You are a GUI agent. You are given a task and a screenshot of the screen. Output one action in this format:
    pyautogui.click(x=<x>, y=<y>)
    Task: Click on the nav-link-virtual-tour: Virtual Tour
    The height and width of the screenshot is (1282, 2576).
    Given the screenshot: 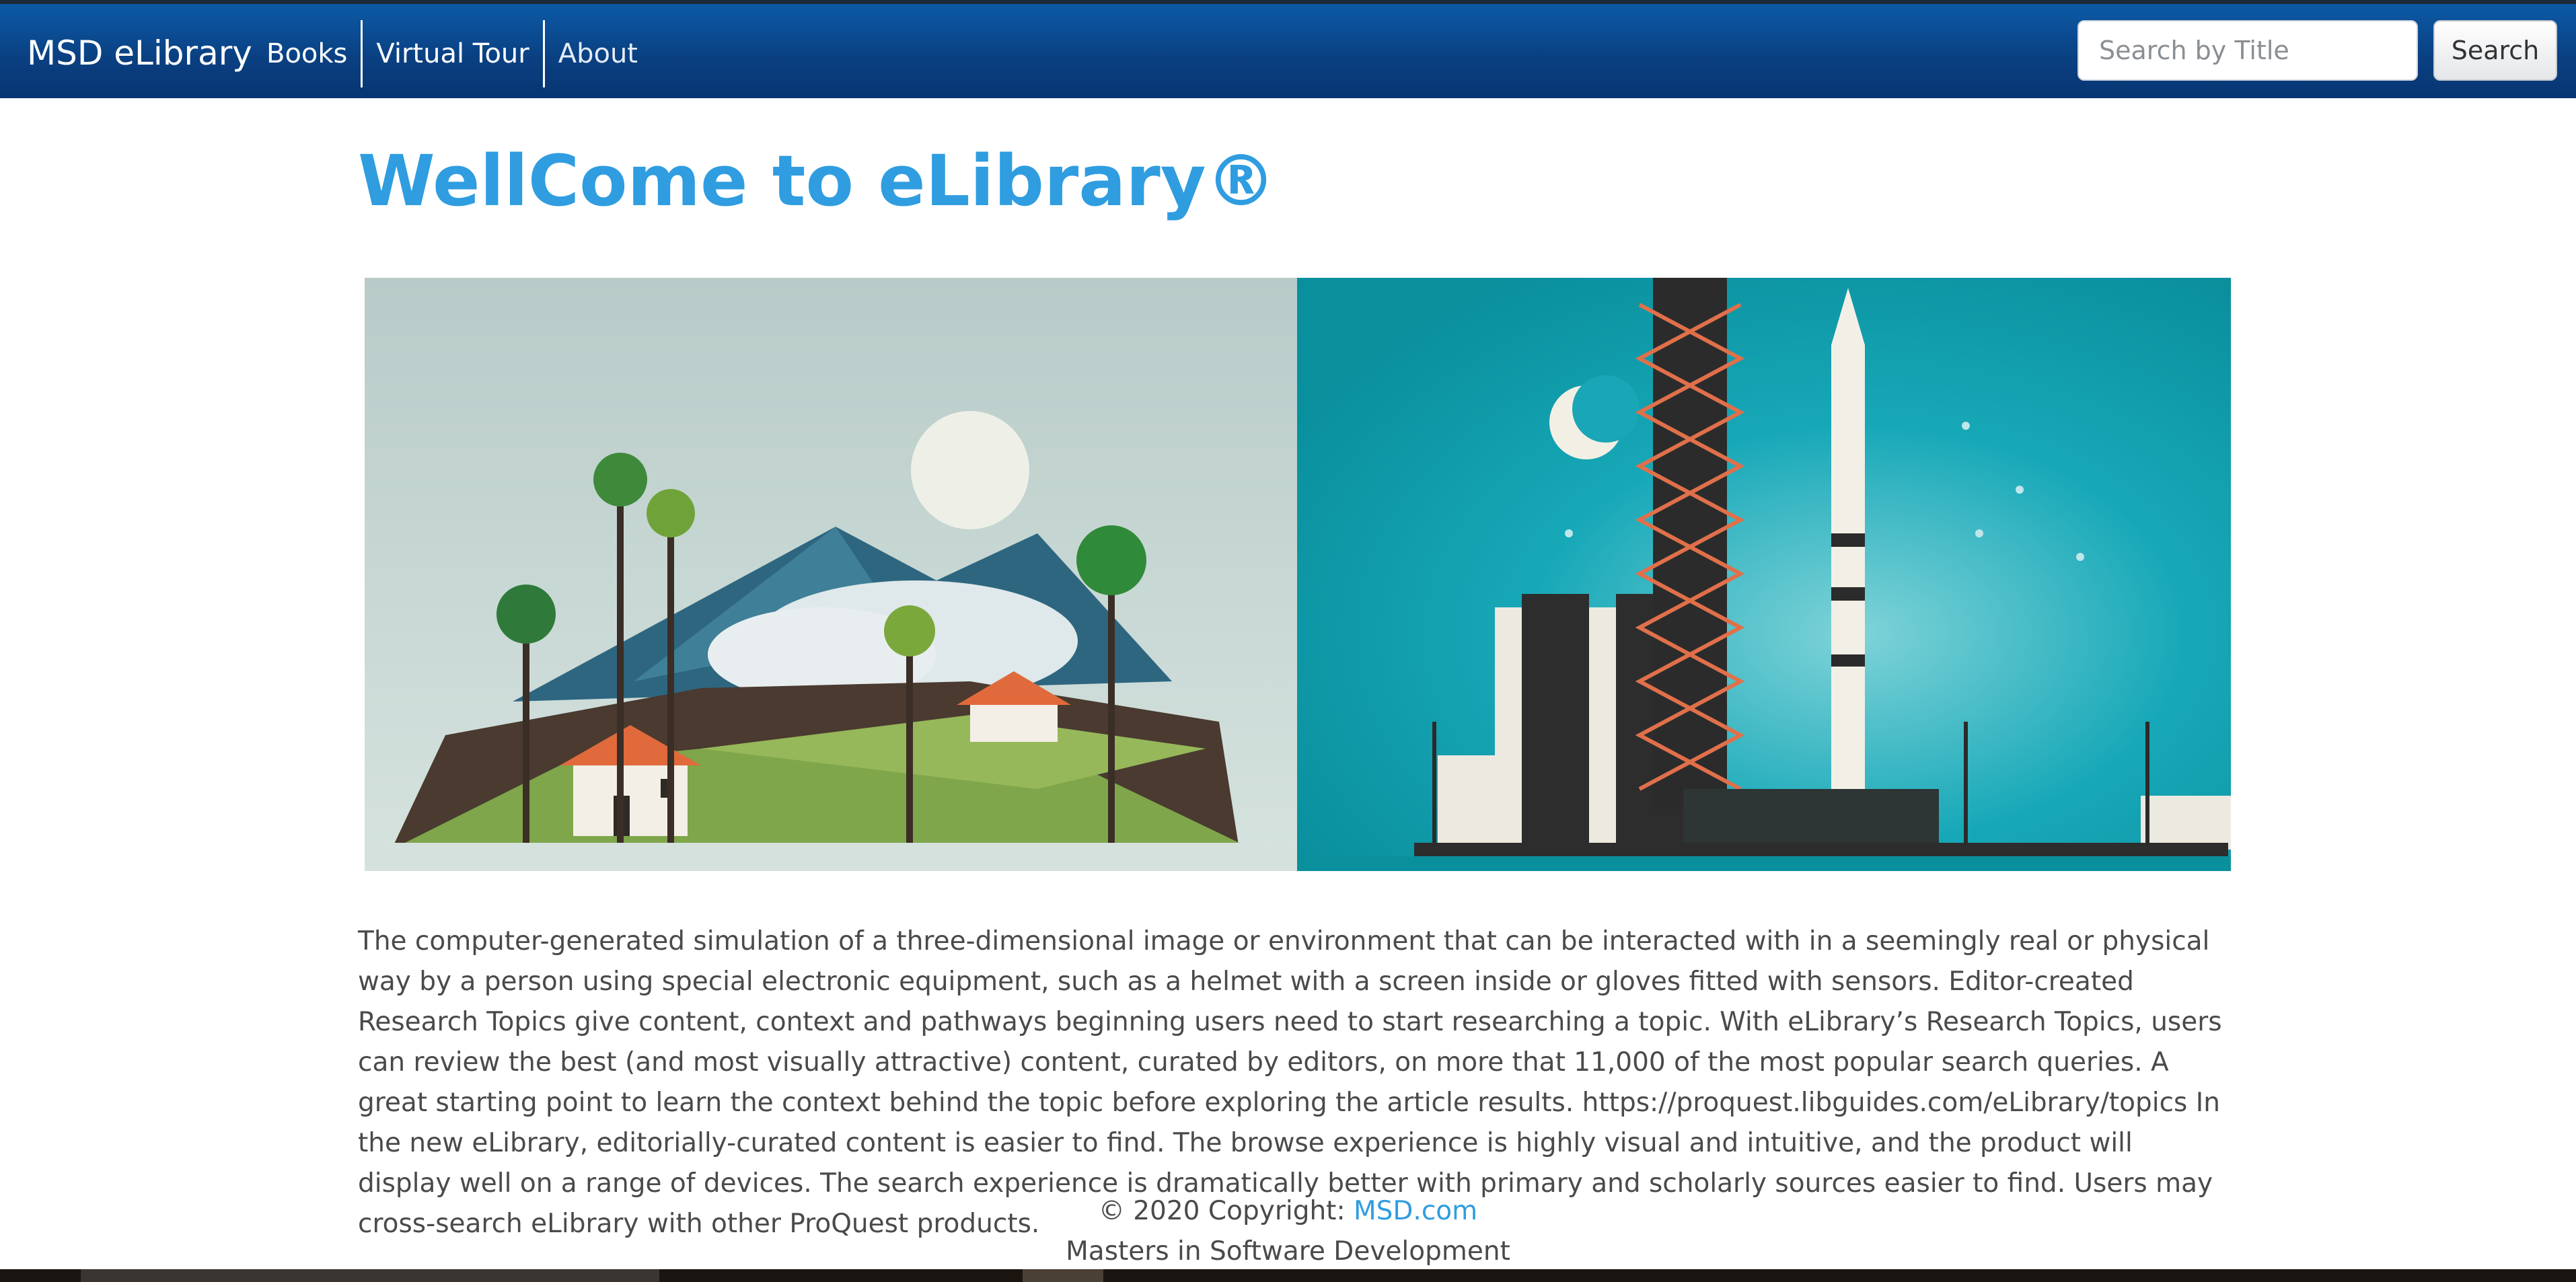 What is the action you would take?
    pyautogui.click(x=454, y=54)
    